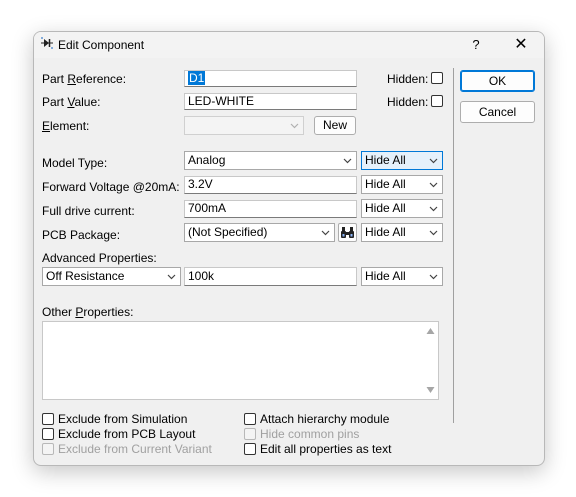 This screenshot has width=576, height=497. I want to click on other-properties-scrollbar, so click(430, 360).